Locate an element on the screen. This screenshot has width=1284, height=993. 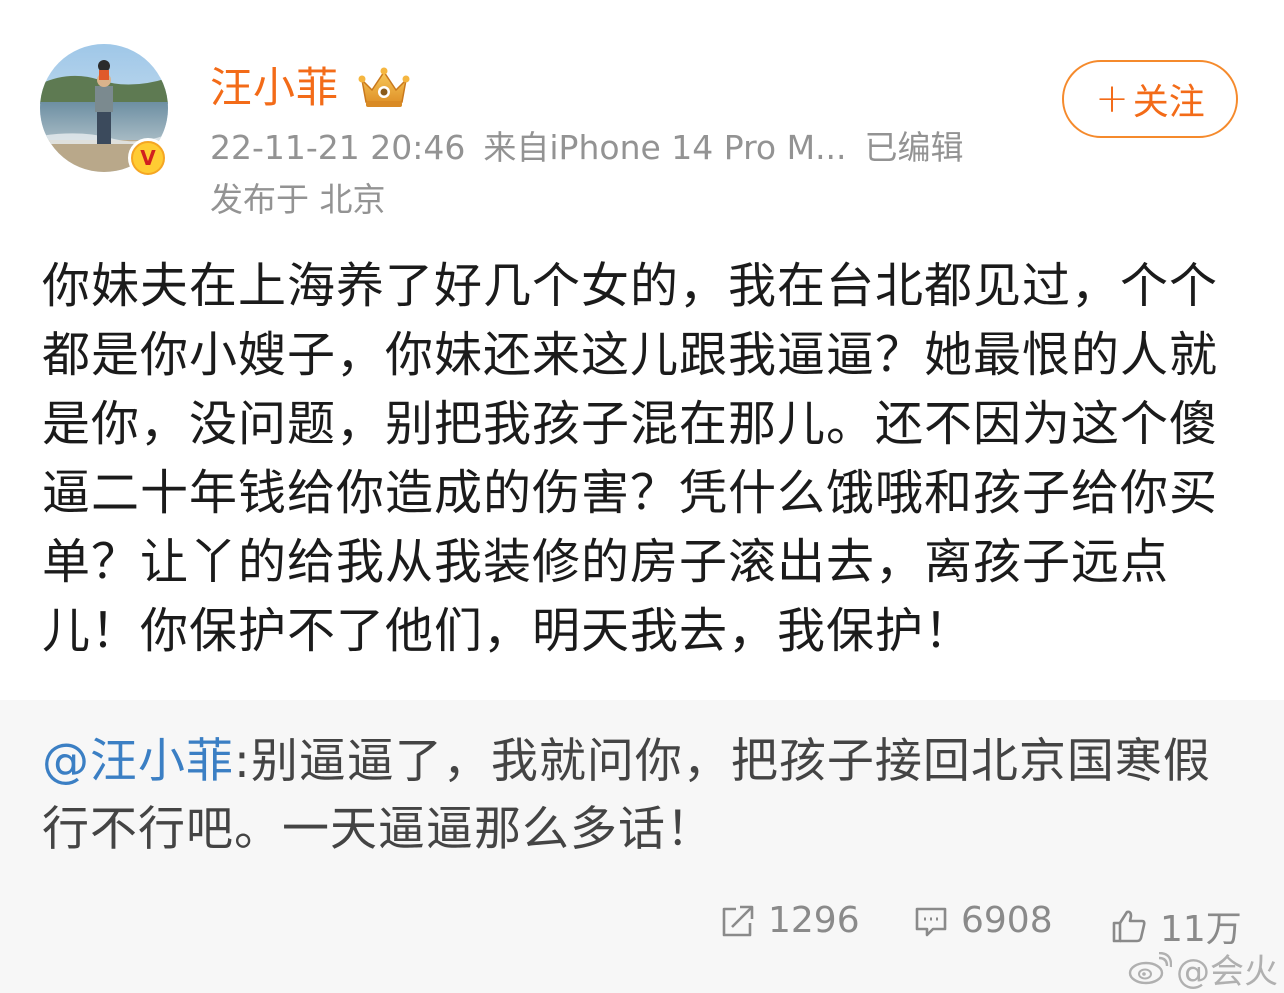
verified-badge: V is located at coordinates (148, 158).